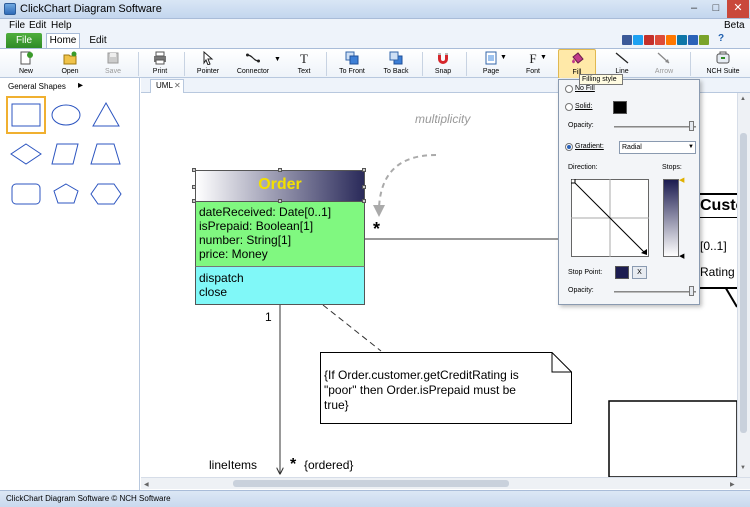 The height and width of the screenshot is (507, 750). What do you see at coordinates (638, 40) in the screenshot?
I see `twitter-icon` at bounding box center [638, 40].